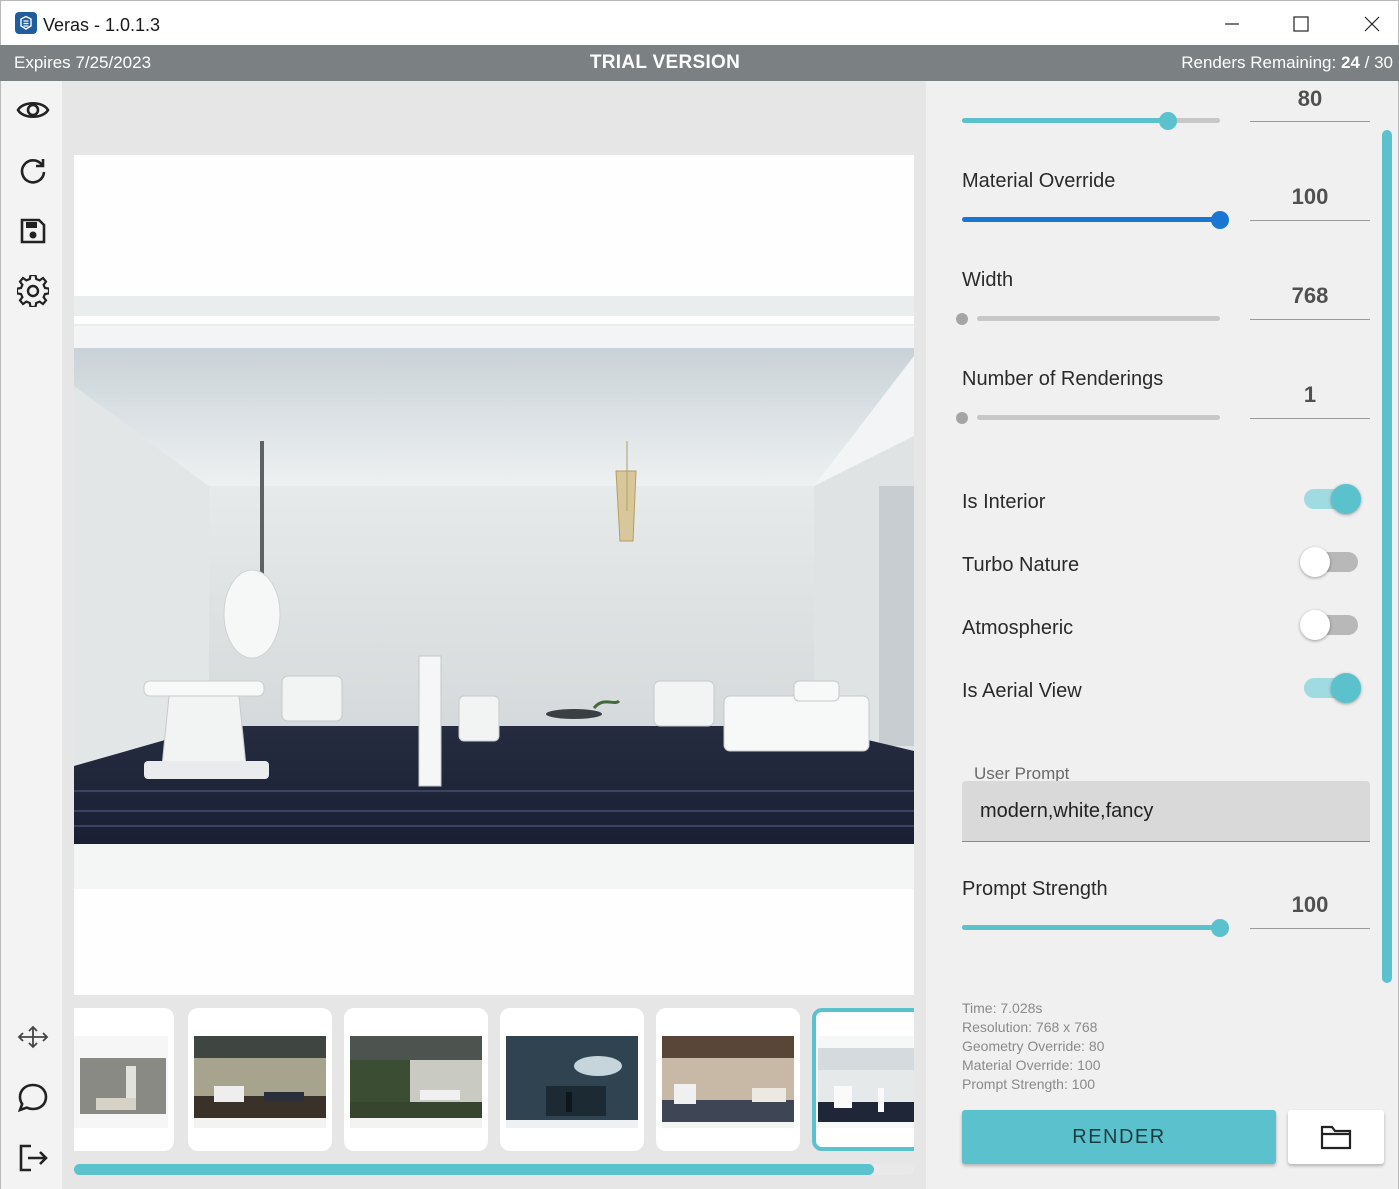 This screenshot has height=1189, width=1399. What do you see at coordinates (1310, 220) in the screenshot?
I see `material-override-underline` at bounding box center [1310, 220].